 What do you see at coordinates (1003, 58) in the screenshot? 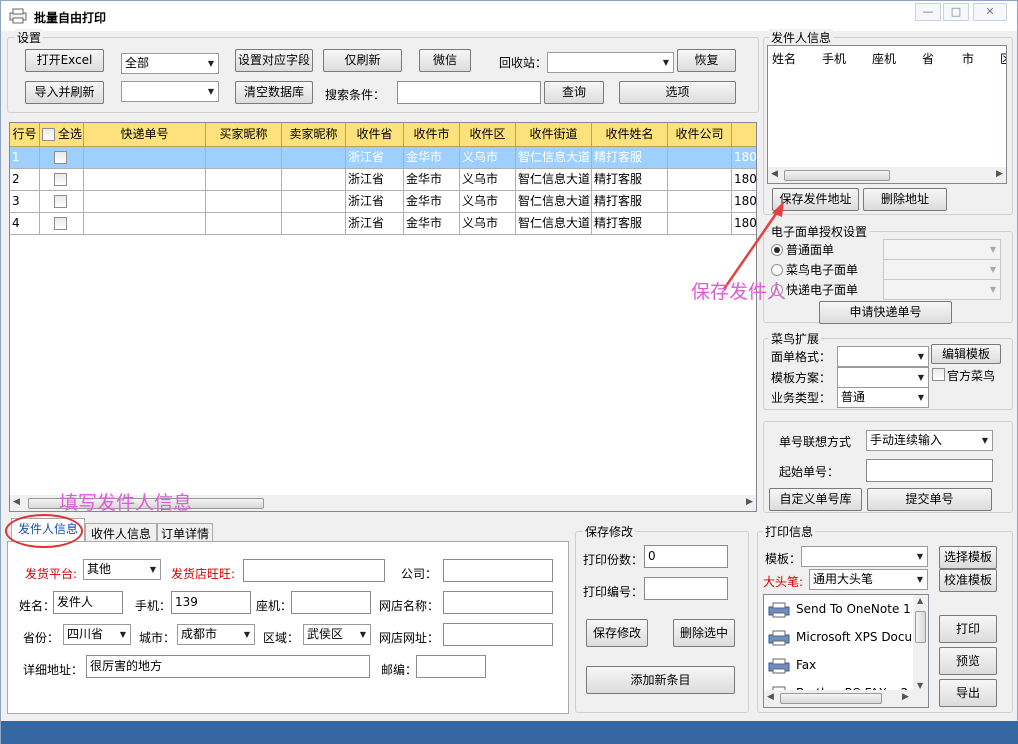
I see `sender-list-header-5: 区` at bounding box center [1003, 58].